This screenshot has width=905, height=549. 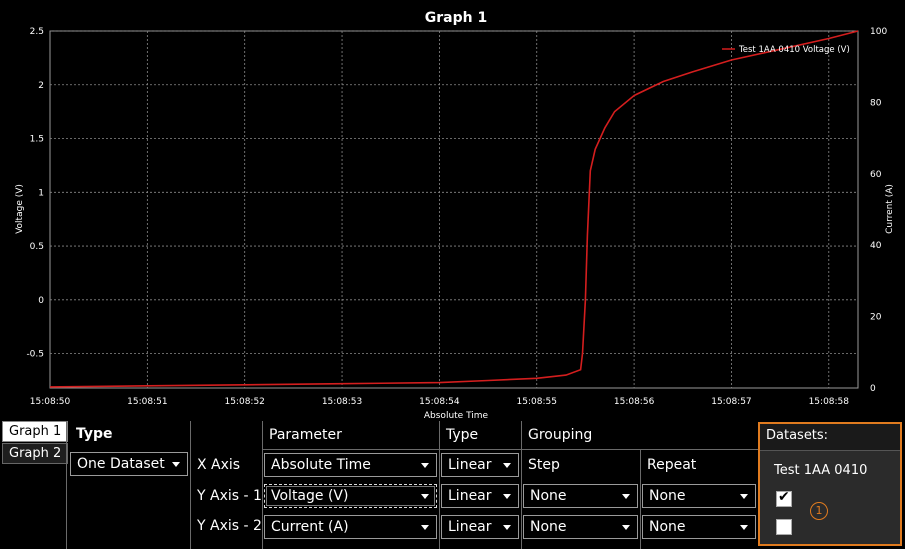 What do you see at coordinates (470, 496) in the screenshot?
I see `y-axis-1-type-value: Linear` at bounding box center [470, 496].